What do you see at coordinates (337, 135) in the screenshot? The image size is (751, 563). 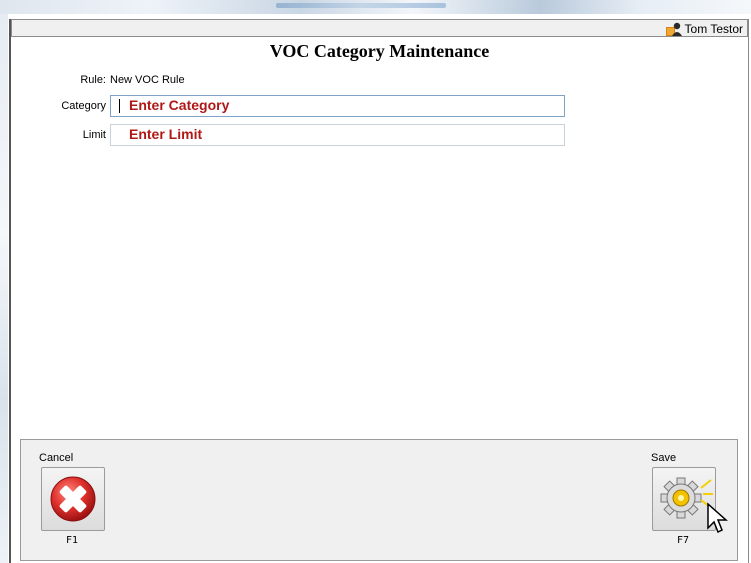 I see `limit-input: Enter Limit` at bounding box center [337, 135].